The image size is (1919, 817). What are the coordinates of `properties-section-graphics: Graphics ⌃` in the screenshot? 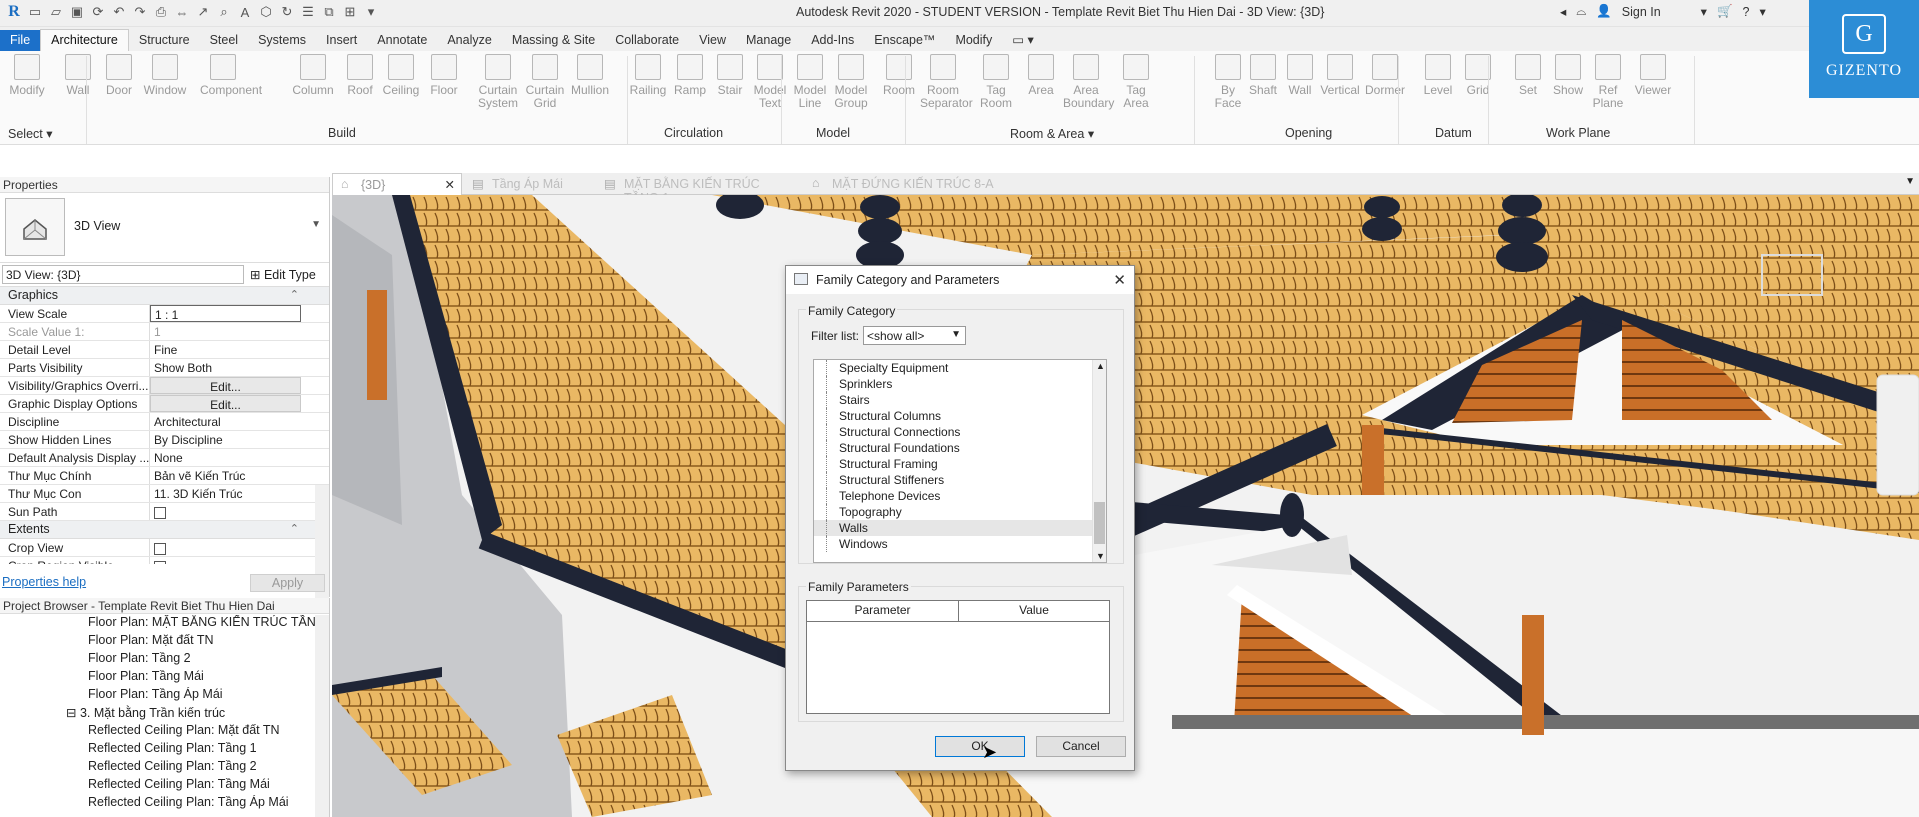 It's located at (164, 296).